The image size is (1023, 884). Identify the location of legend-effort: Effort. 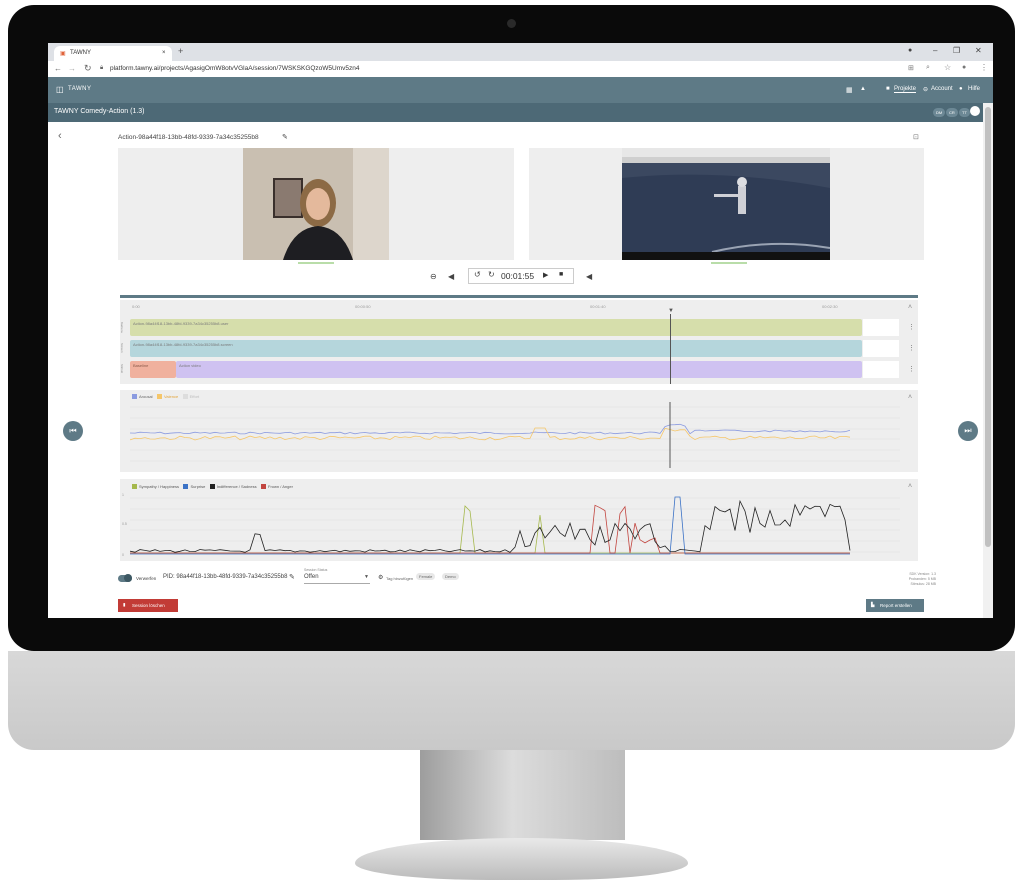
(190, 397).